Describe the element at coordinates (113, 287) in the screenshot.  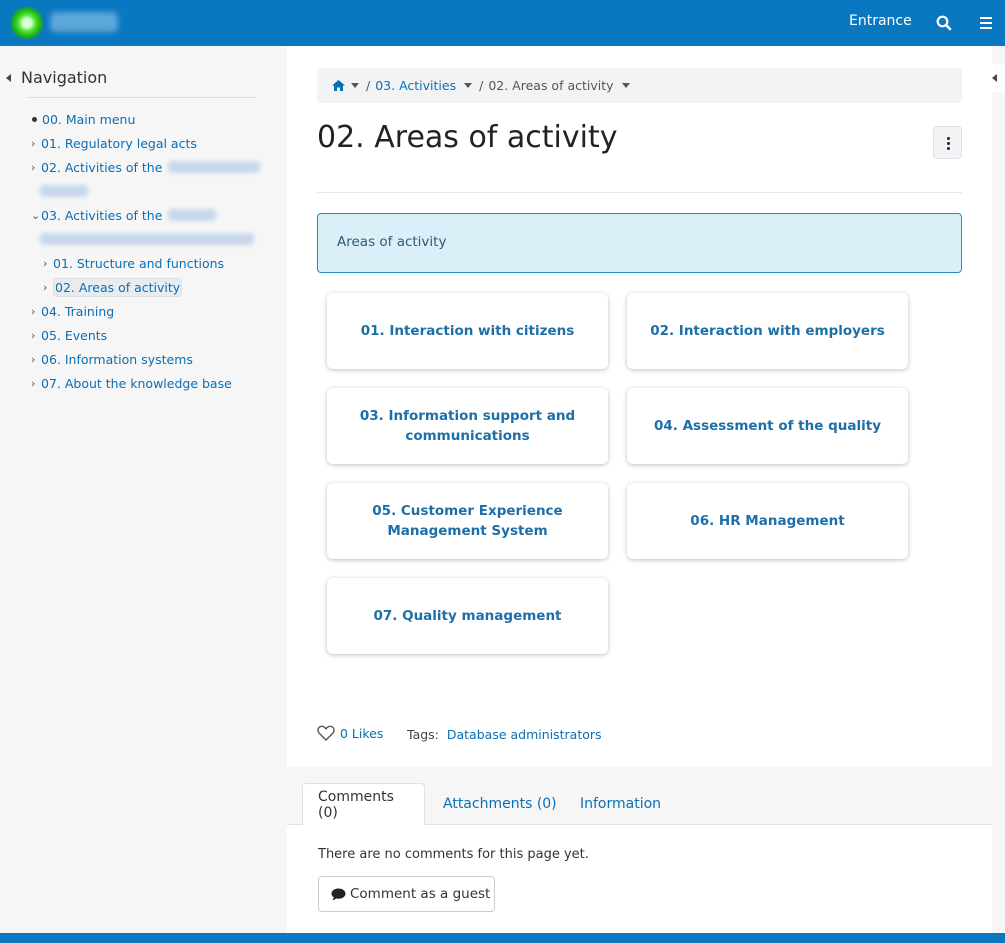
I see `sidebar-item-areas-of-activity: › 02. Areas of activity` at that location.